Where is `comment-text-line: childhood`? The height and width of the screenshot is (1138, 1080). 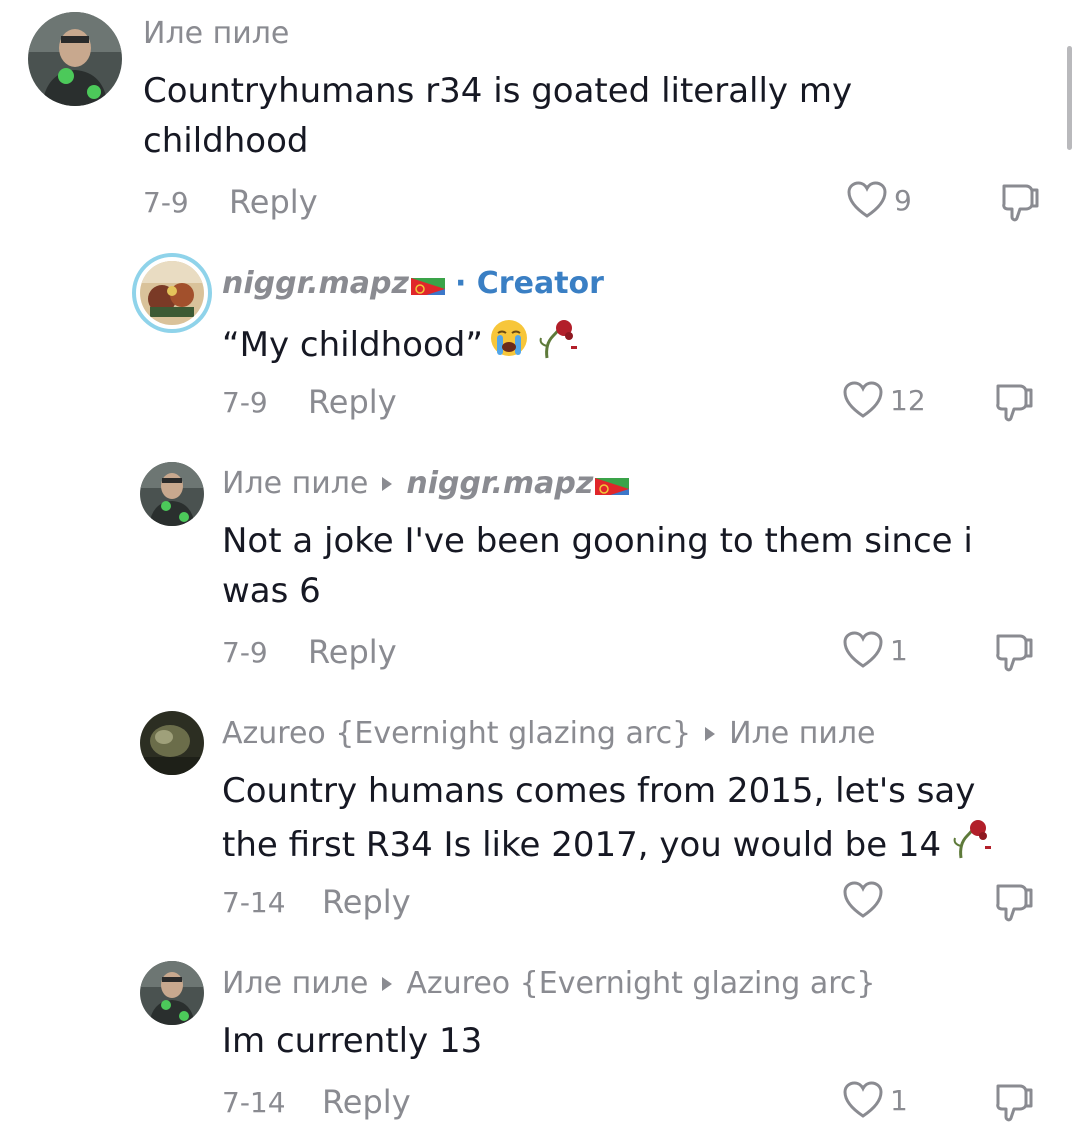
comment-text-line: childhood is located at coordinates (226, 141).